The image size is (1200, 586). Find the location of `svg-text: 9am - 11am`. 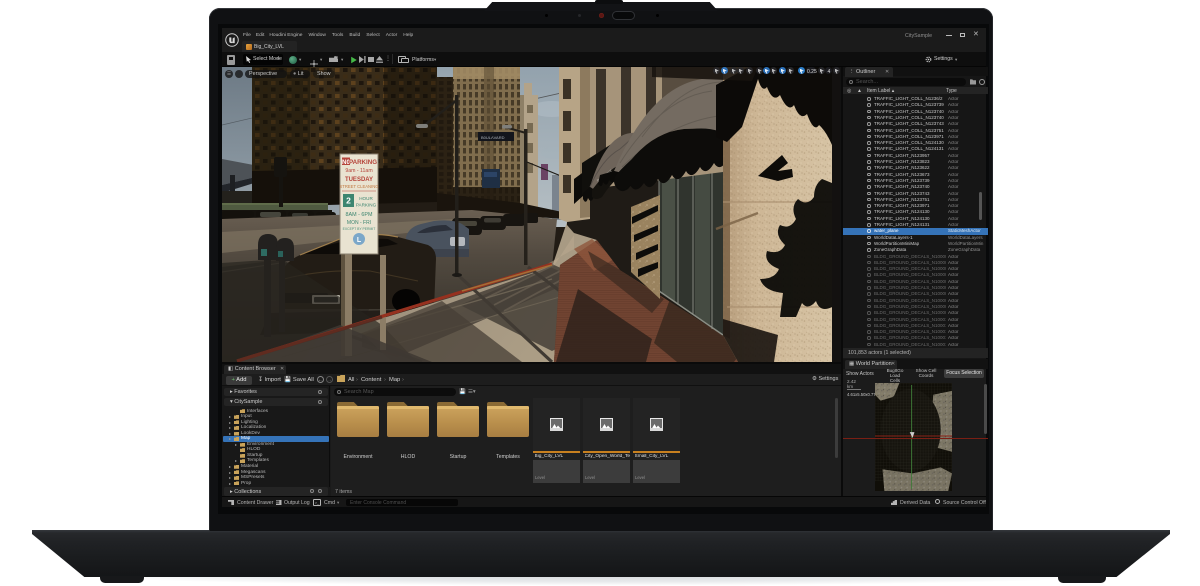

svg-text: 9am - 11am is located at coordinates (358, 171).